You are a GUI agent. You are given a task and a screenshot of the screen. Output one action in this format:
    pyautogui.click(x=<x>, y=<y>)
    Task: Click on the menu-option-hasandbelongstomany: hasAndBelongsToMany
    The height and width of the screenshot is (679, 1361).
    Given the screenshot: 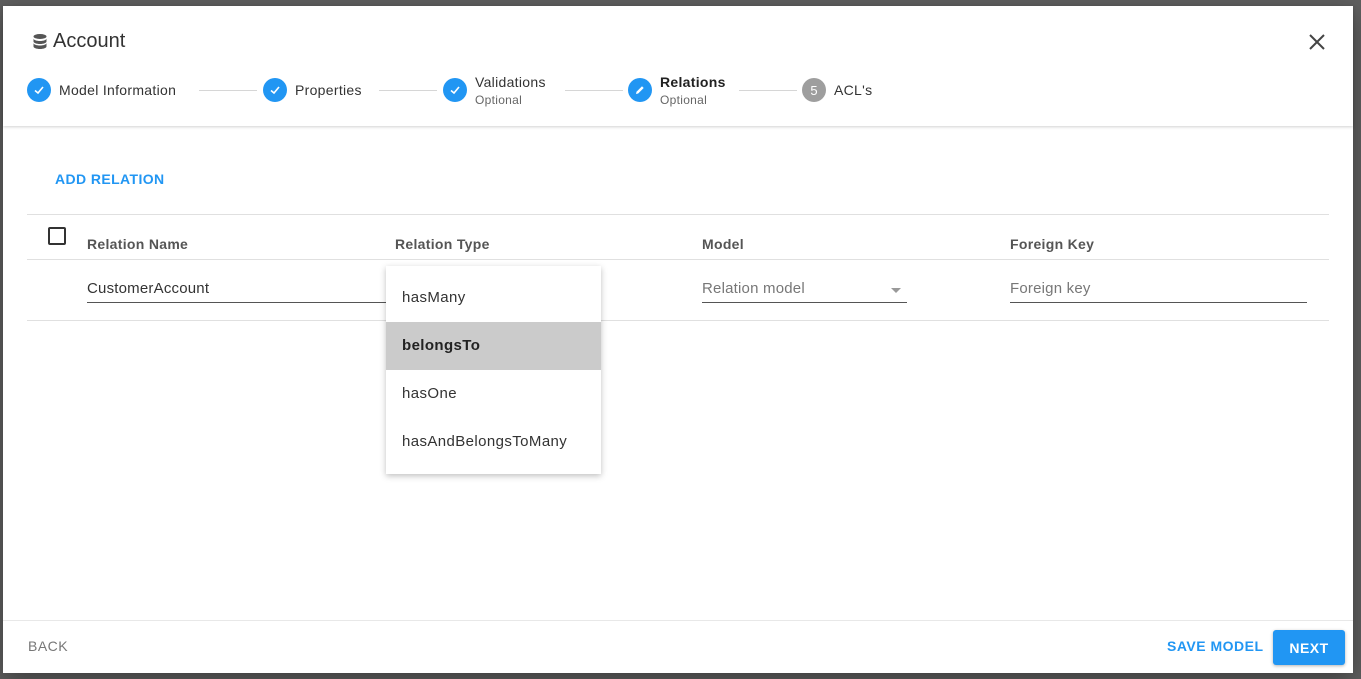 What is the action you would take?
    pyautogui.click(x=493, y=442)
    